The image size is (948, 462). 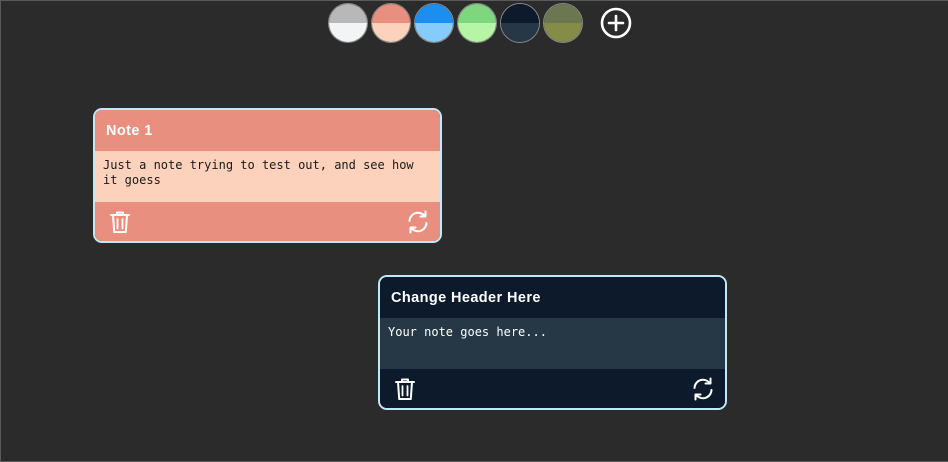 I want to click on note-title: Change Header Here, so click(x=552, y=297).